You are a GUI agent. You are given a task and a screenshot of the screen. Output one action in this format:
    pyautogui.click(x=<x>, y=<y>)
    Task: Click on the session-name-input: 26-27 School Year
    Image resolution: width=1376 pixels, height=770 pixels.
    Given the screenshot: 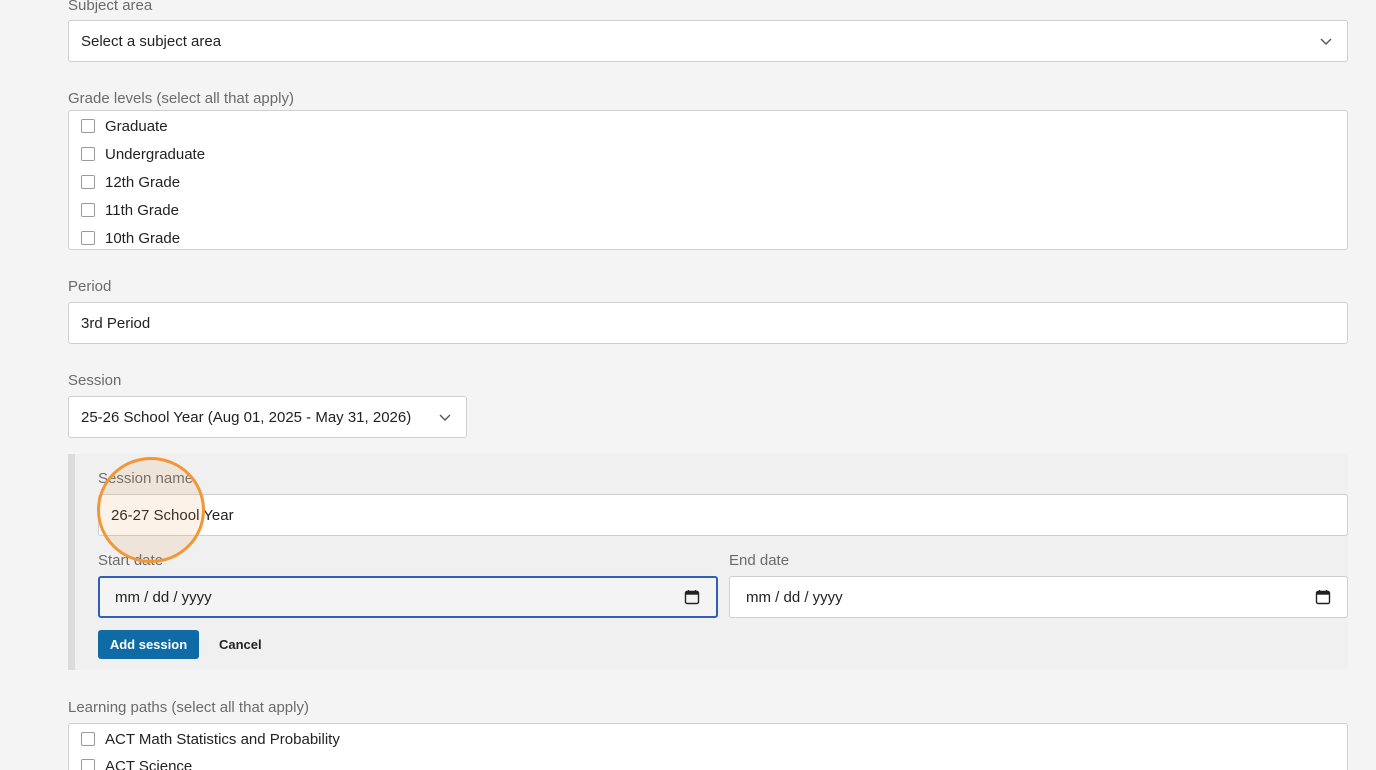 What is the action you would take?
    pyautogui.click(x=723, y=515)
    